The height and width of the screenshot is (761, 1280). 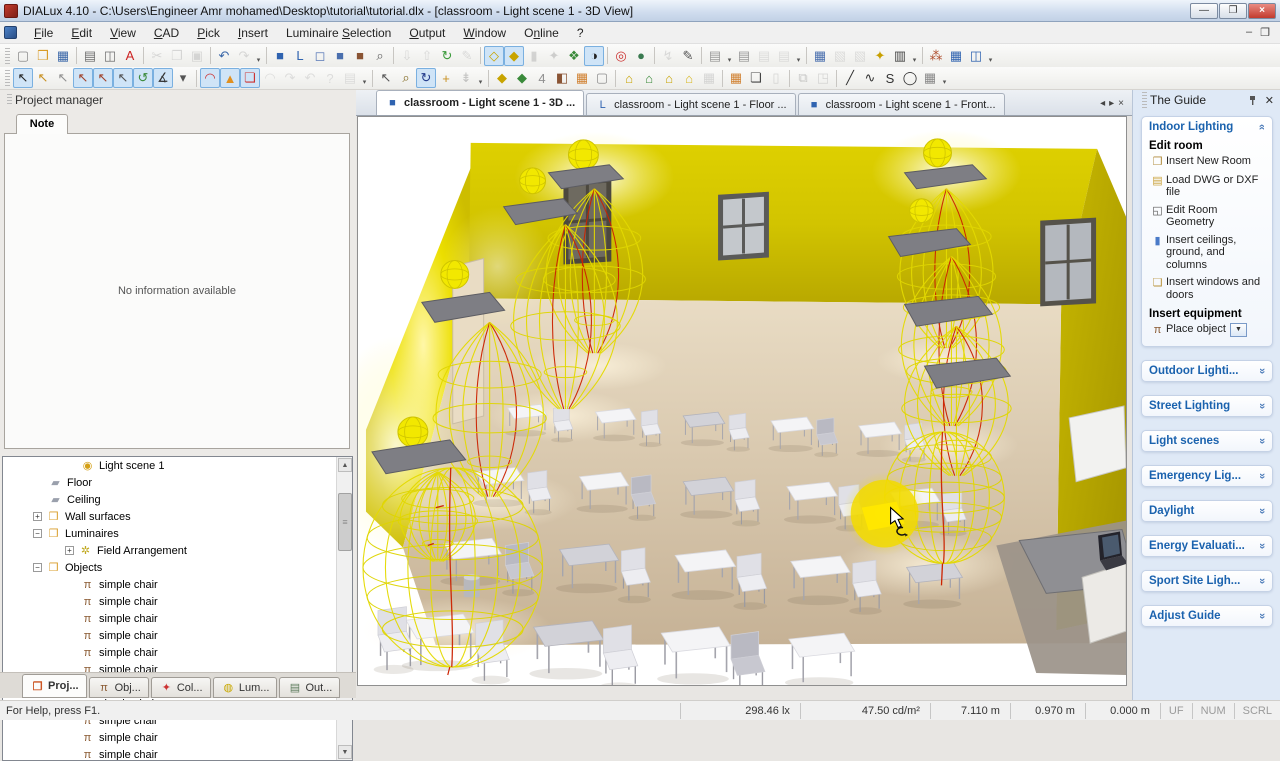 What do you see at coordinates (42, 124) in the screenshot?
I see `tab-note: Note` at bounding box center [42, 124].